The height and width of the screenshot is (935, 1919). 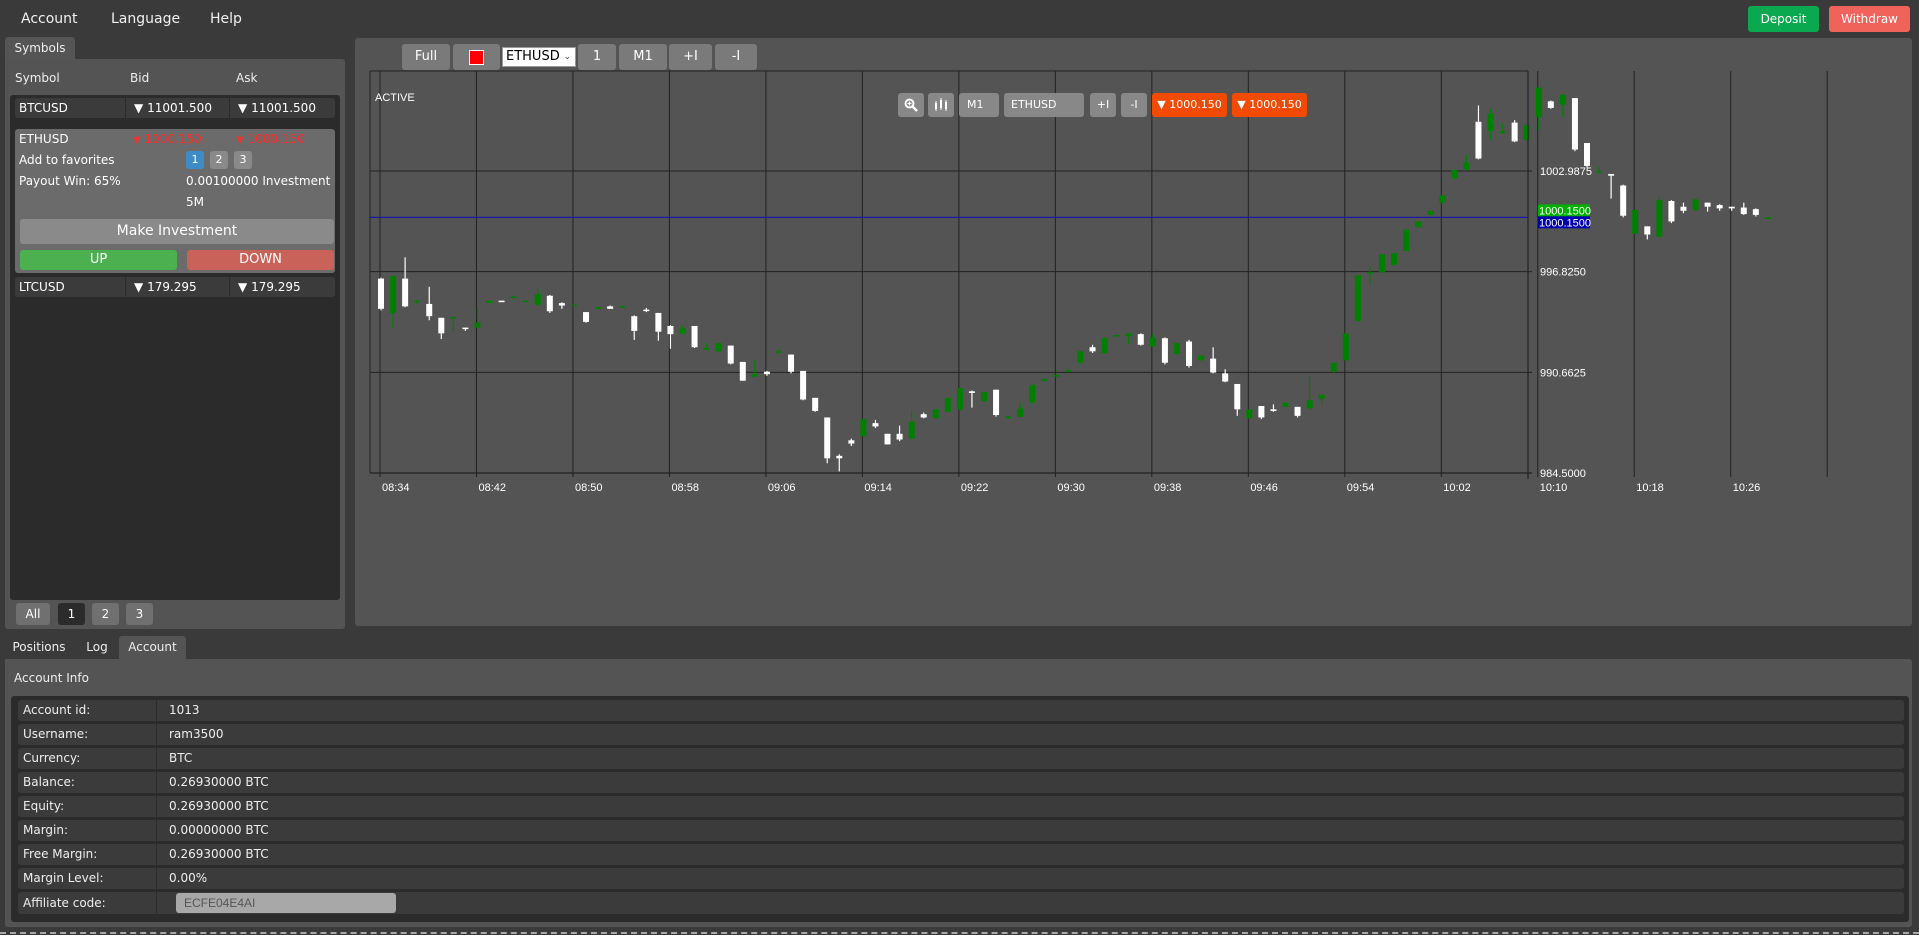 What do you see at coordinates (40, 48) in the screenshot?
I see `tab-symbols: Symbols` at bounding box center [40, 48].